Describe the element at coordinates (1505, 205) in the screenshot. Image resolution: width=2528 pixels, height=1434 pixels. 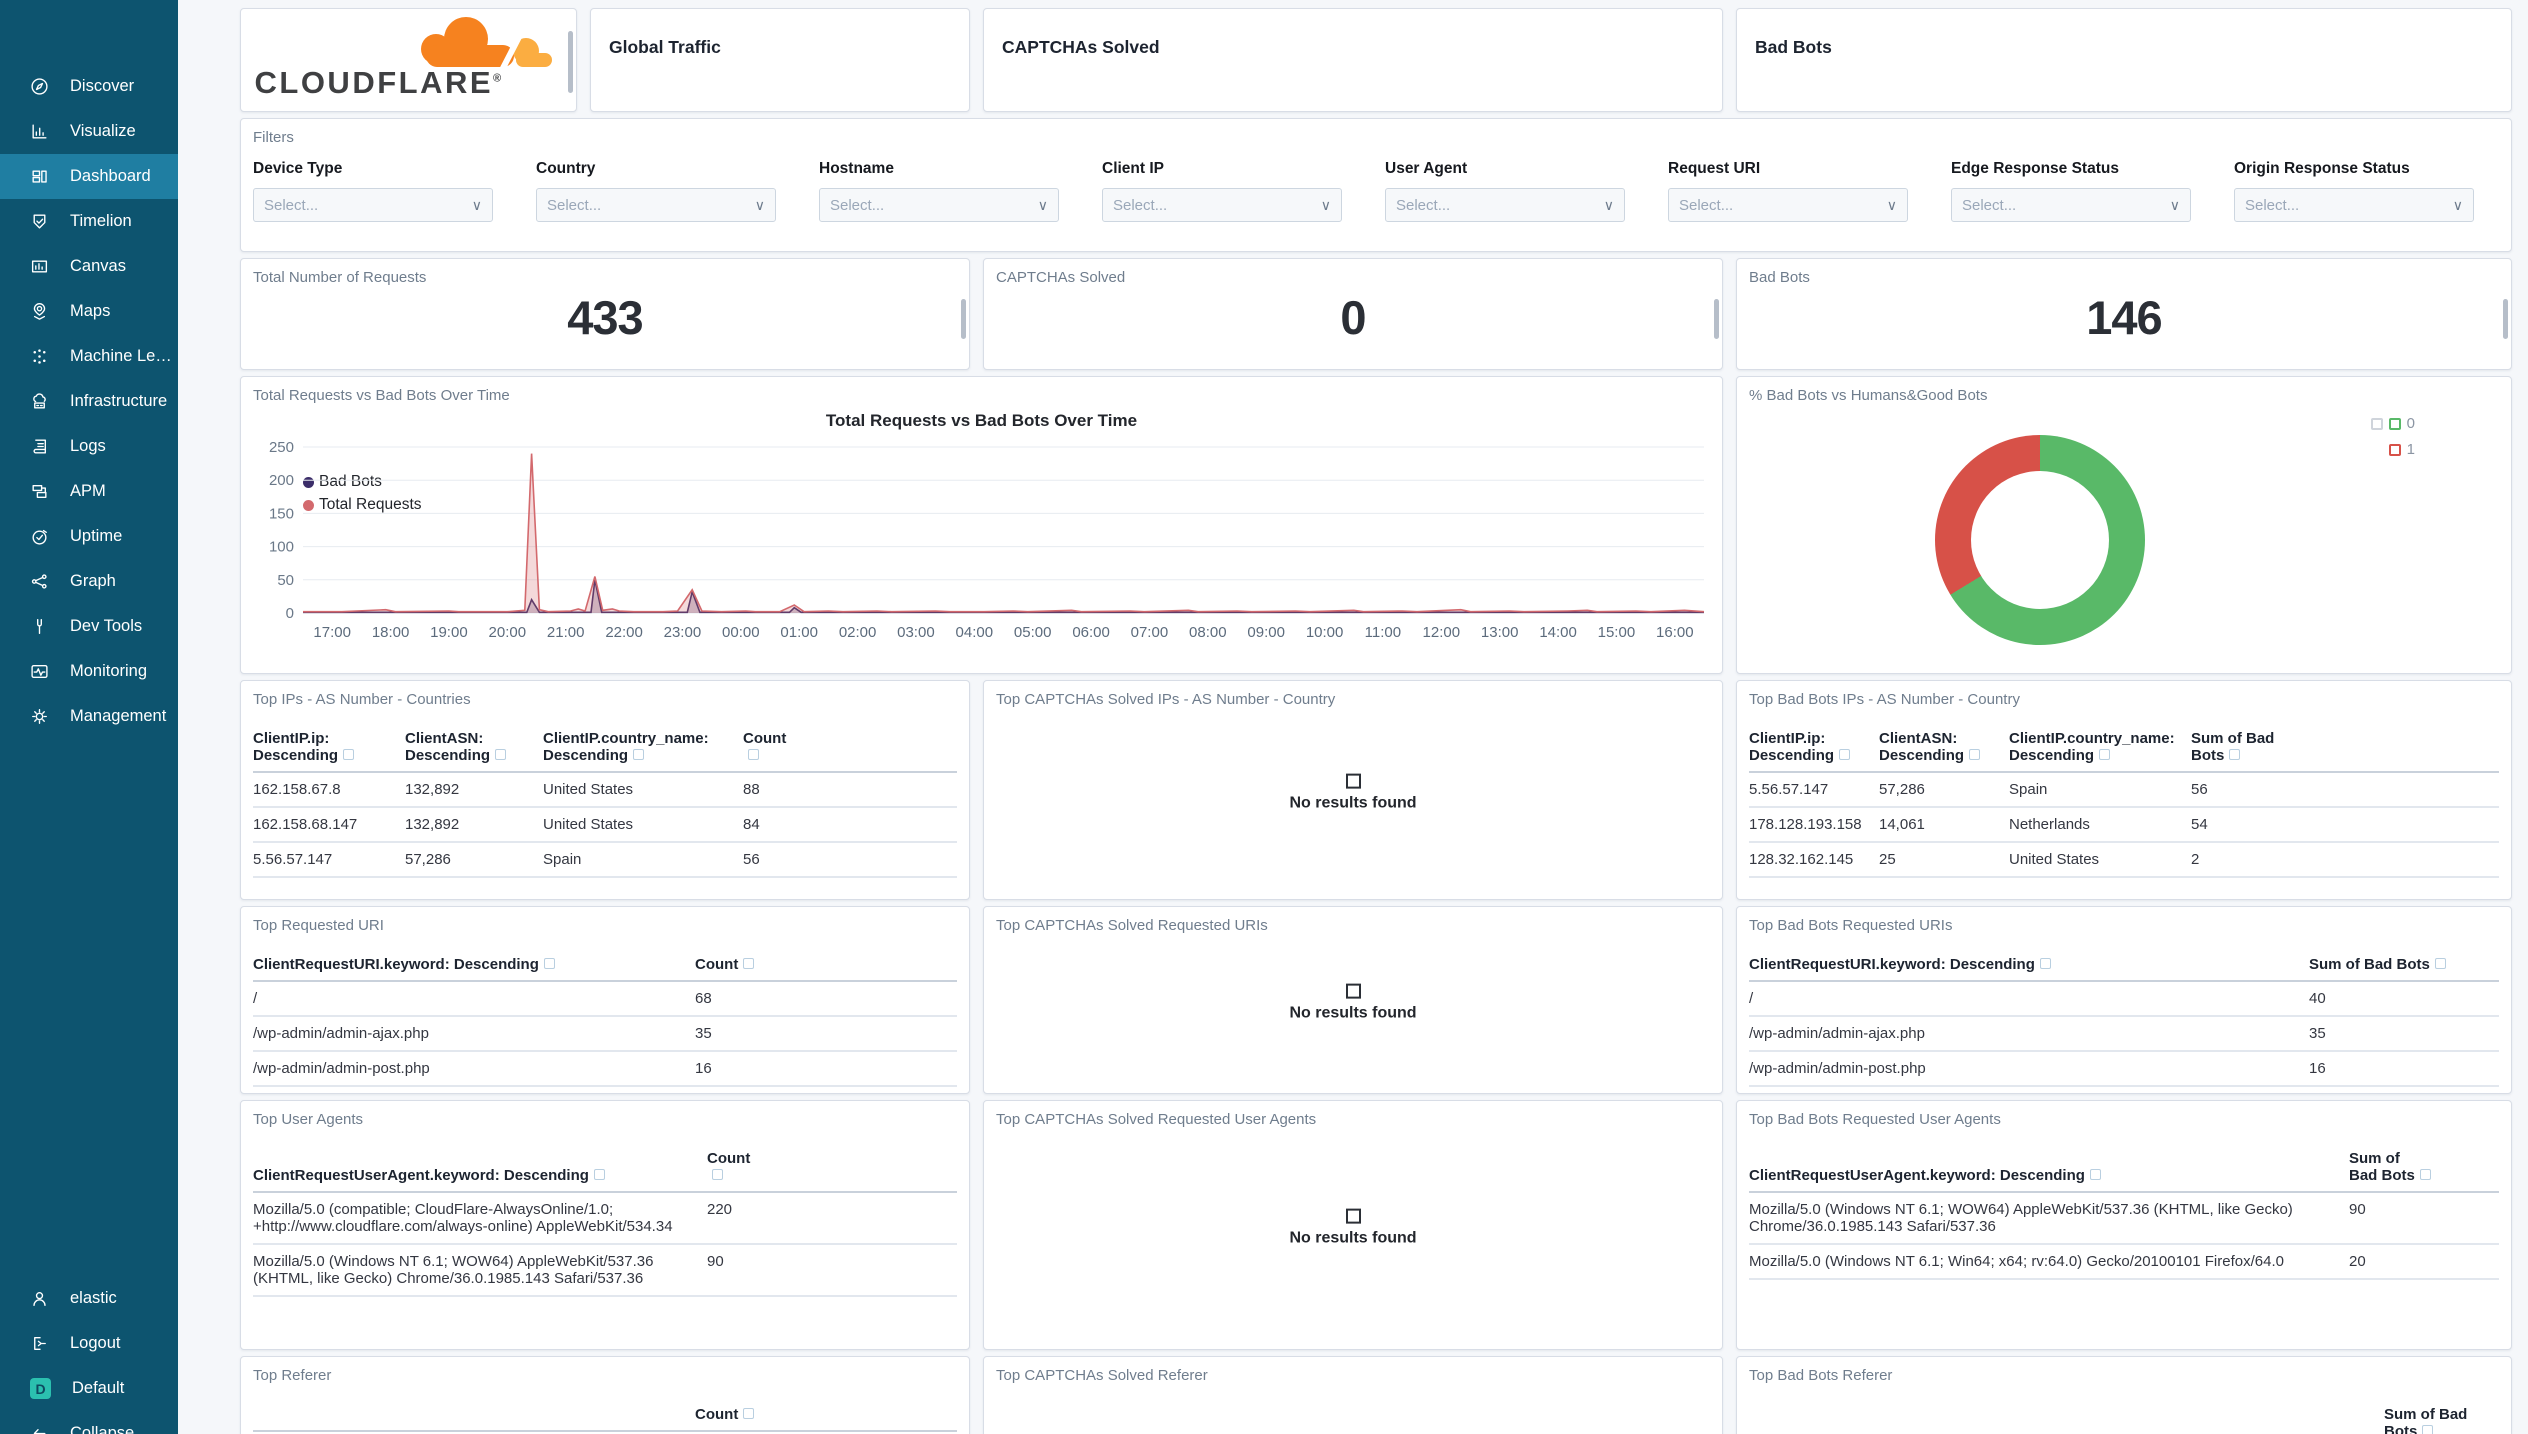
I see `filter-user-agent-select: Select... ∨` at that location.